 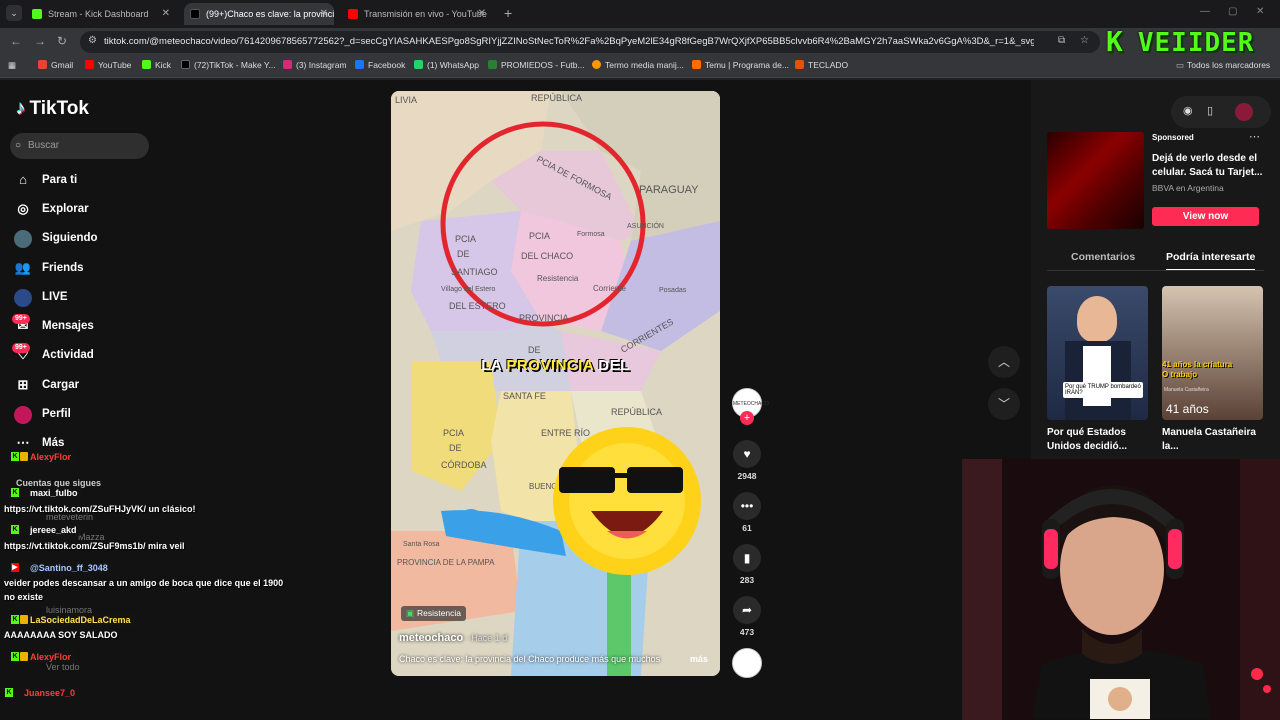 What do you see at coordinates (53, 354) in the screenshot?
I see `nav-actividad: ♡ 99+ Actividad` at bounding box center [53, 354].